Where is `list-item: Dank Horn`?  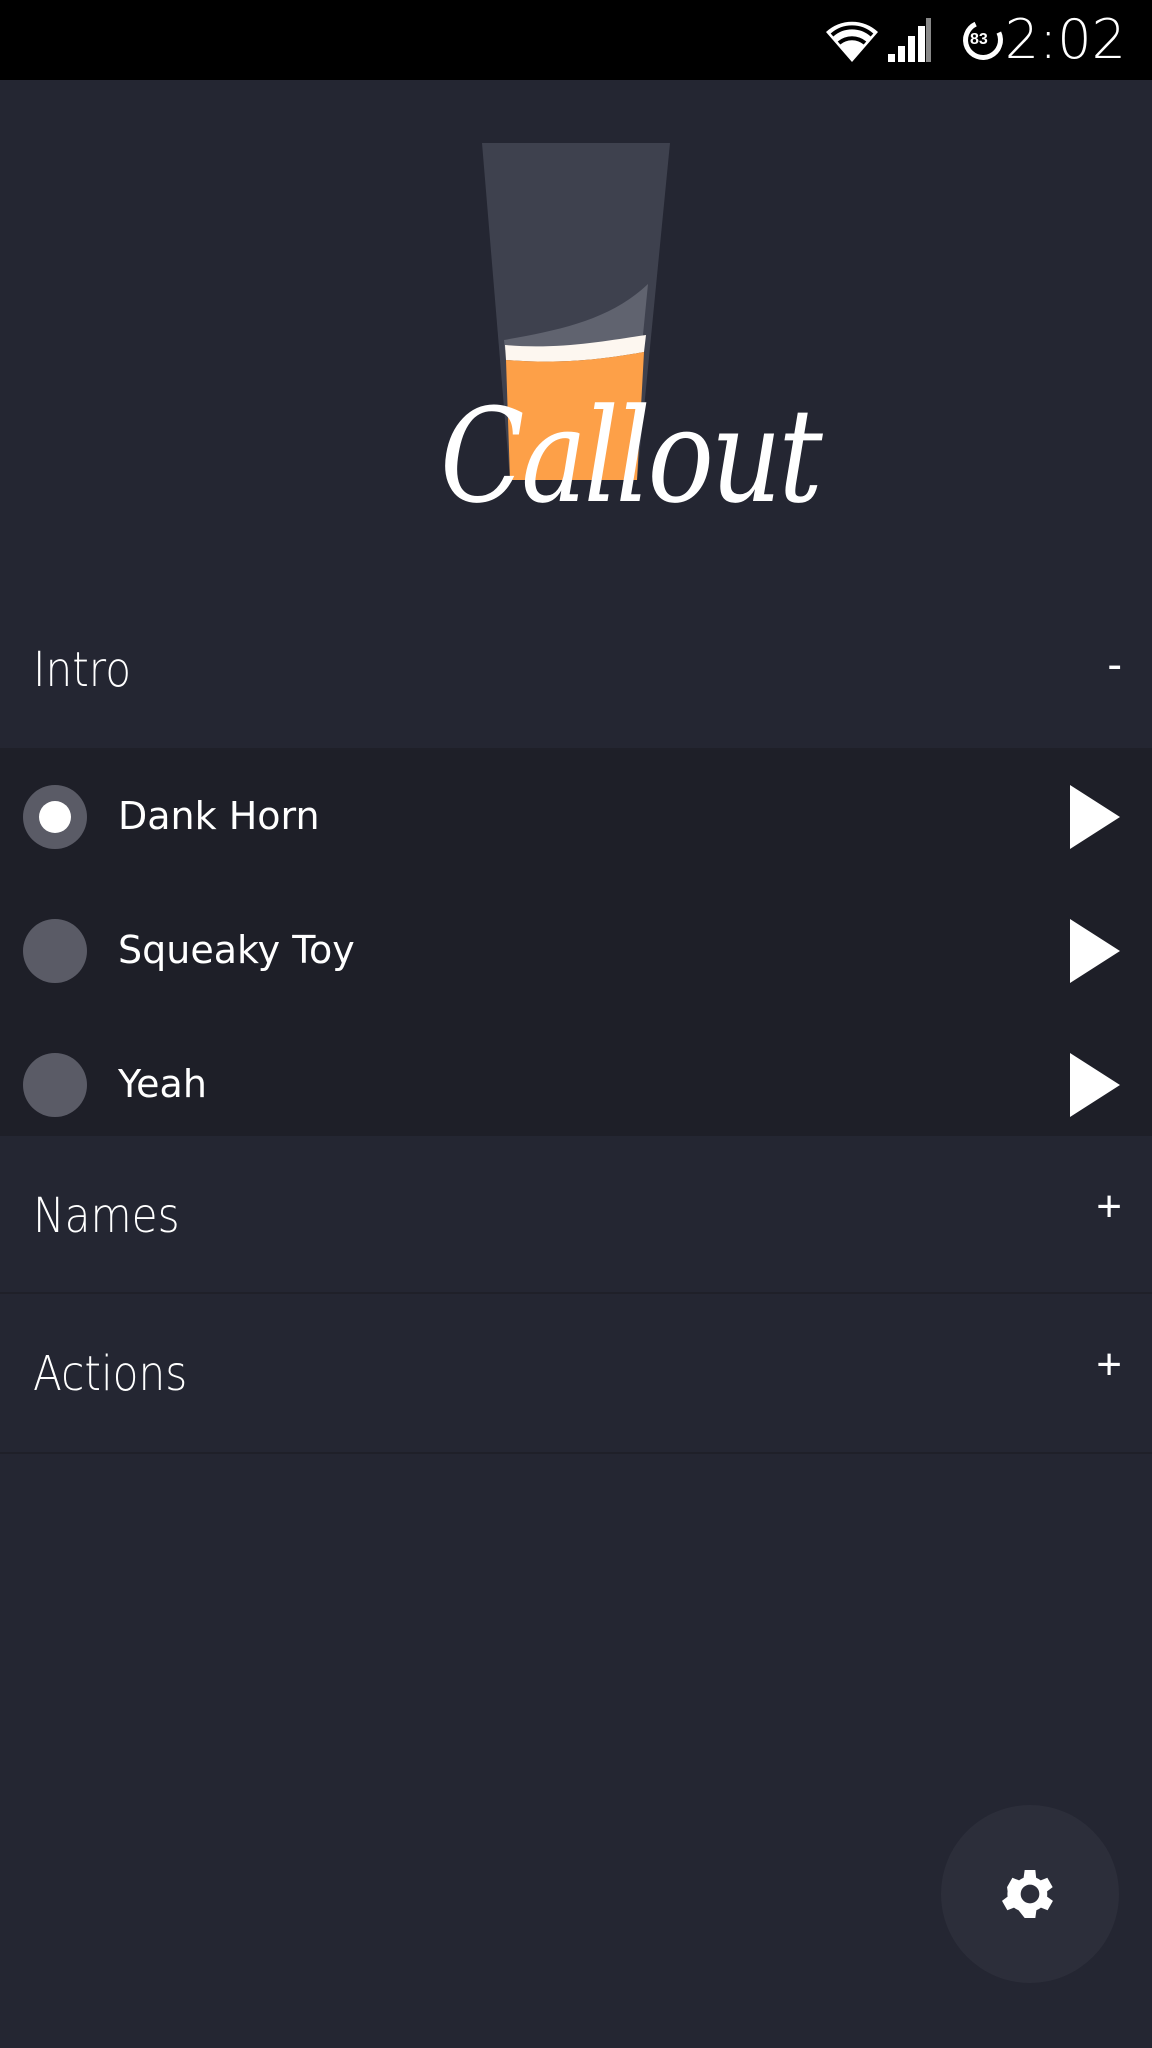 list-item: Dank Horn is located at coordinates (576, 817).